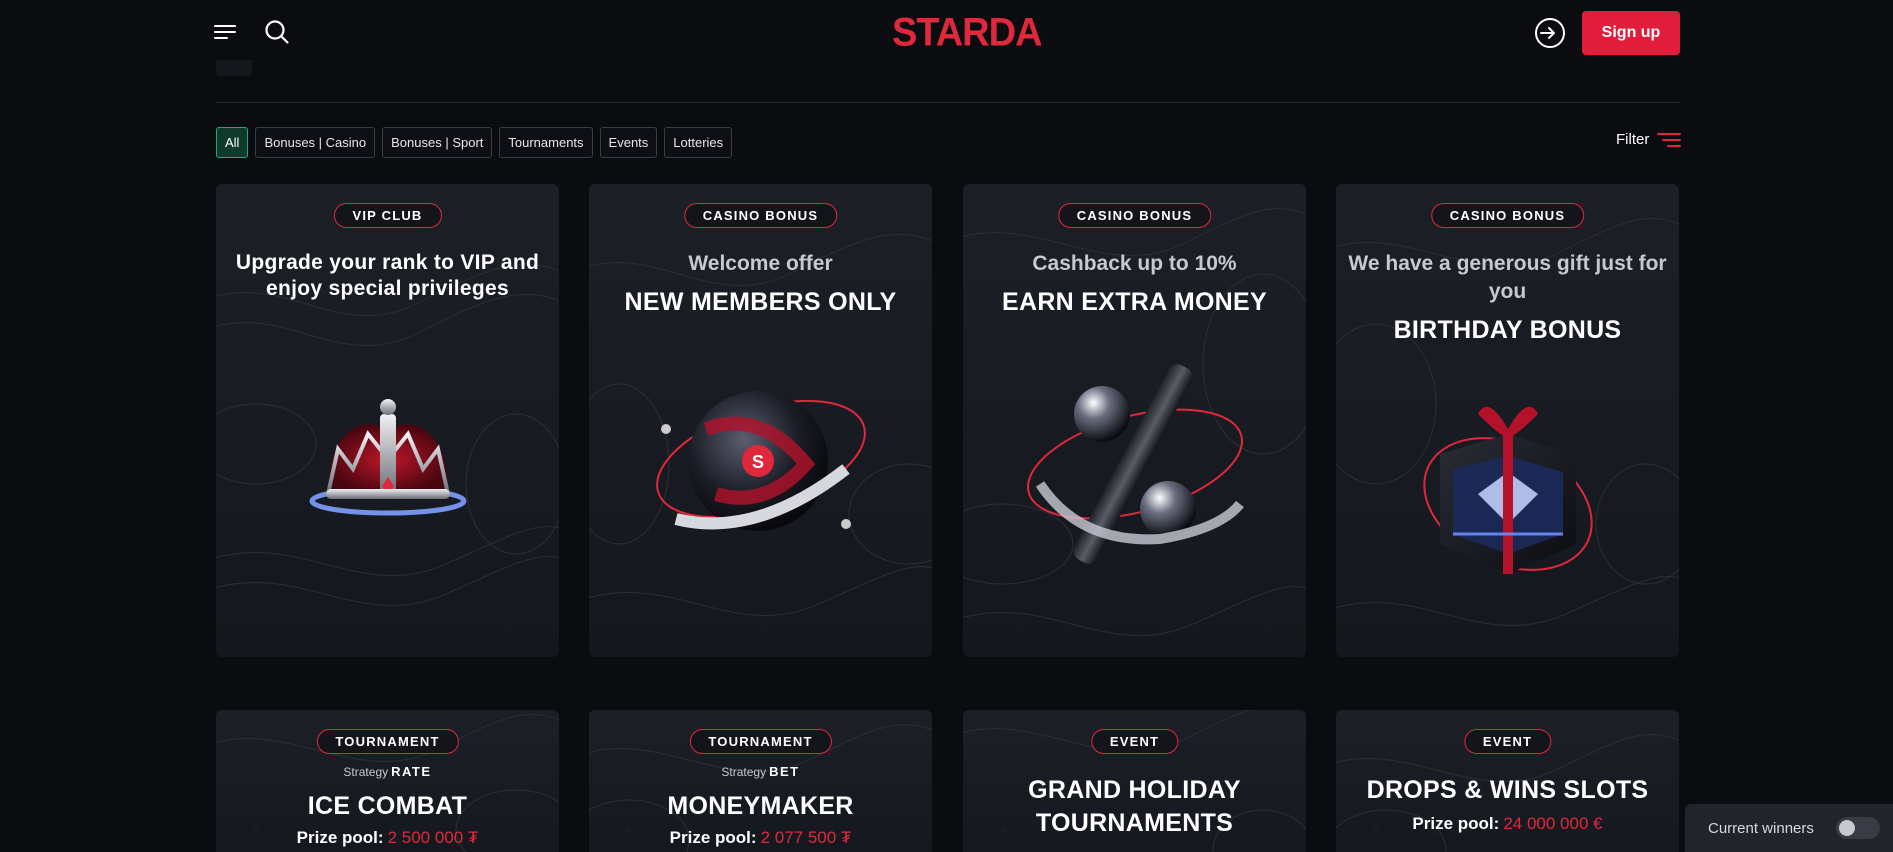 The height and width of the screenshot is (852, 1893). What do you see at coordinates (1134, 302) in the screenshot?
I see `promo-title: EARN EXTRA MONEY` at bounding box center [1134, 302].